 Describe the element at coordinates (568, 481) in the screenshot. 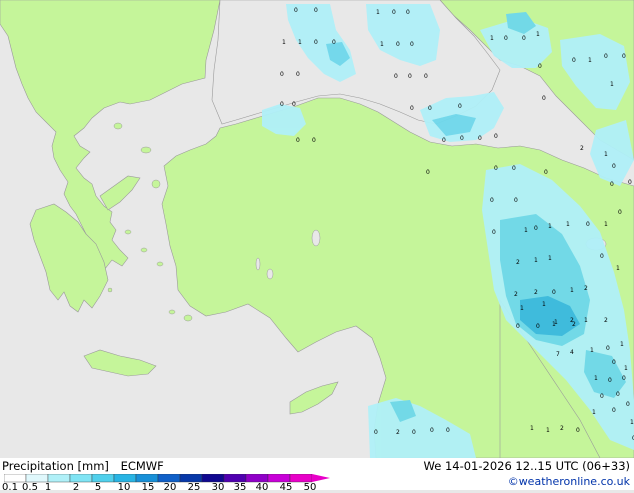

I see `credit: ©weatheronline.co.uk` at that location.